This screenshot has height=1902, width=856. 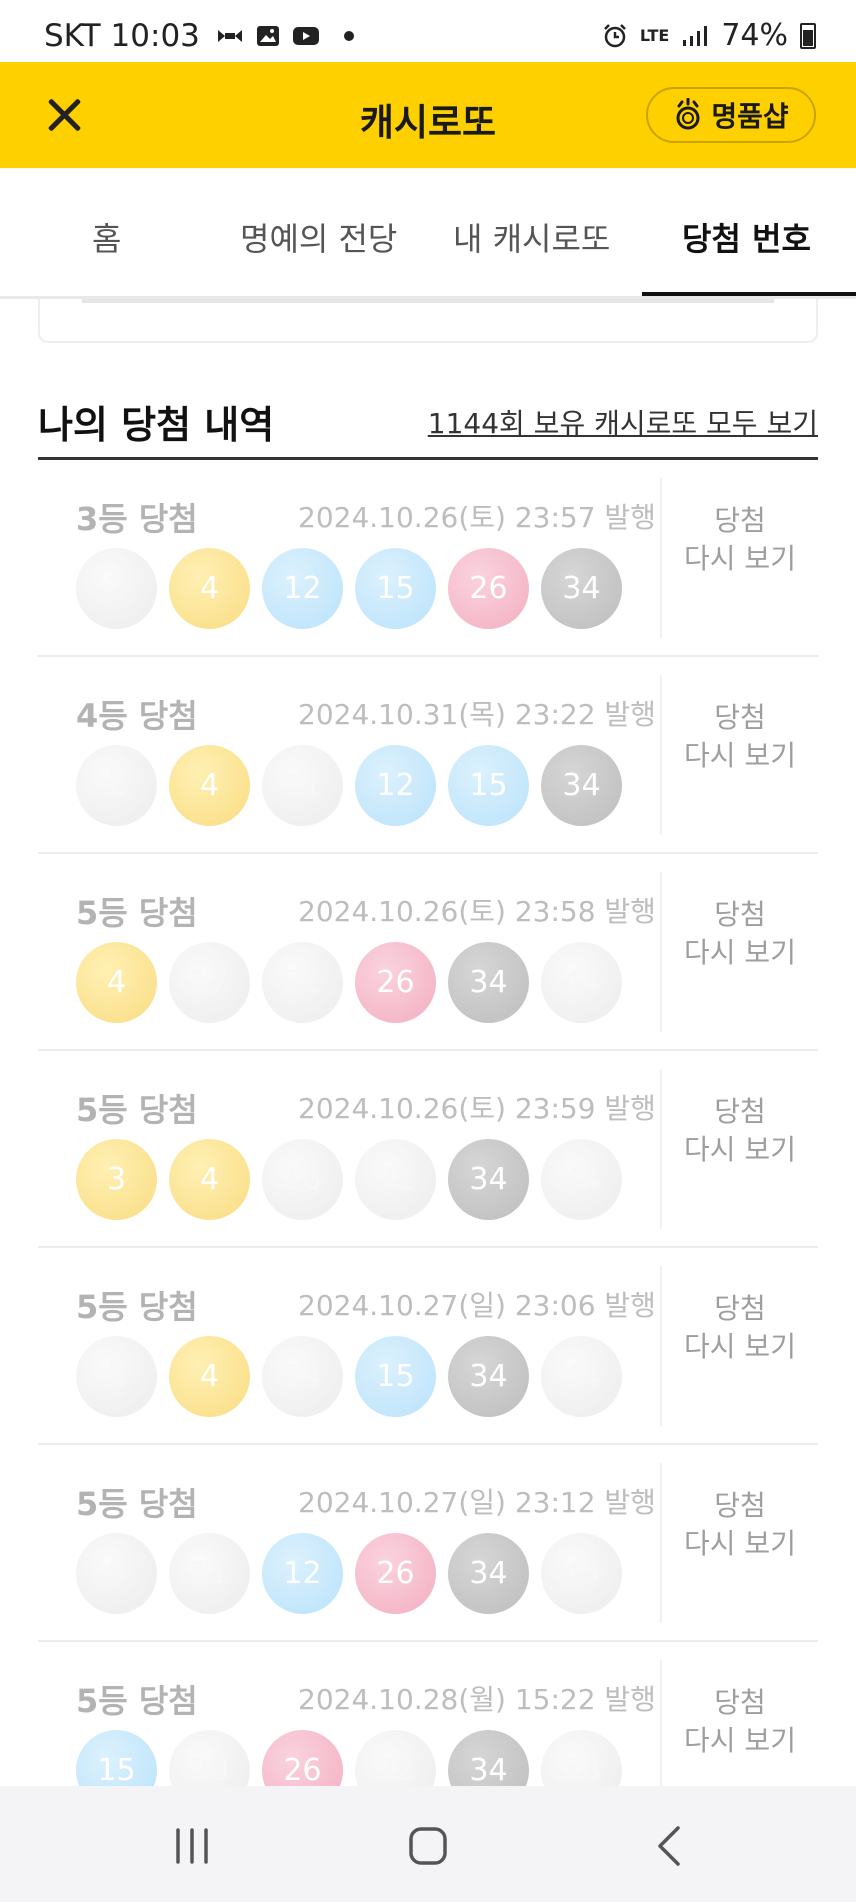 What do you see at coordinates (531, 237) in the screenshot?
I see `tab-my-cashlotto: 내 캐시로또` at bounding box center [531, 237].